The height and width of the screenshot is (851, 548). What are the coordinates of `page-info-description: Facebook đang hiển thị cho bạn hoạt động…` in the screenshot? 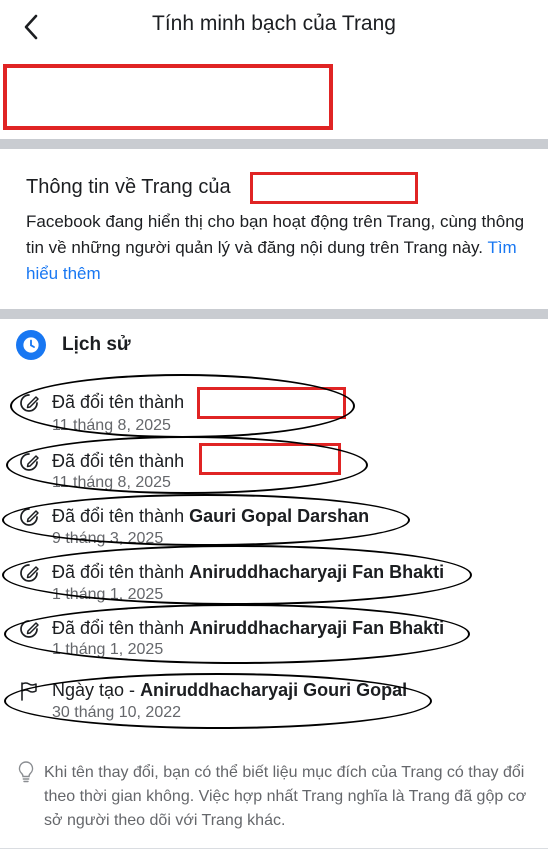 It's located at (278, 248).